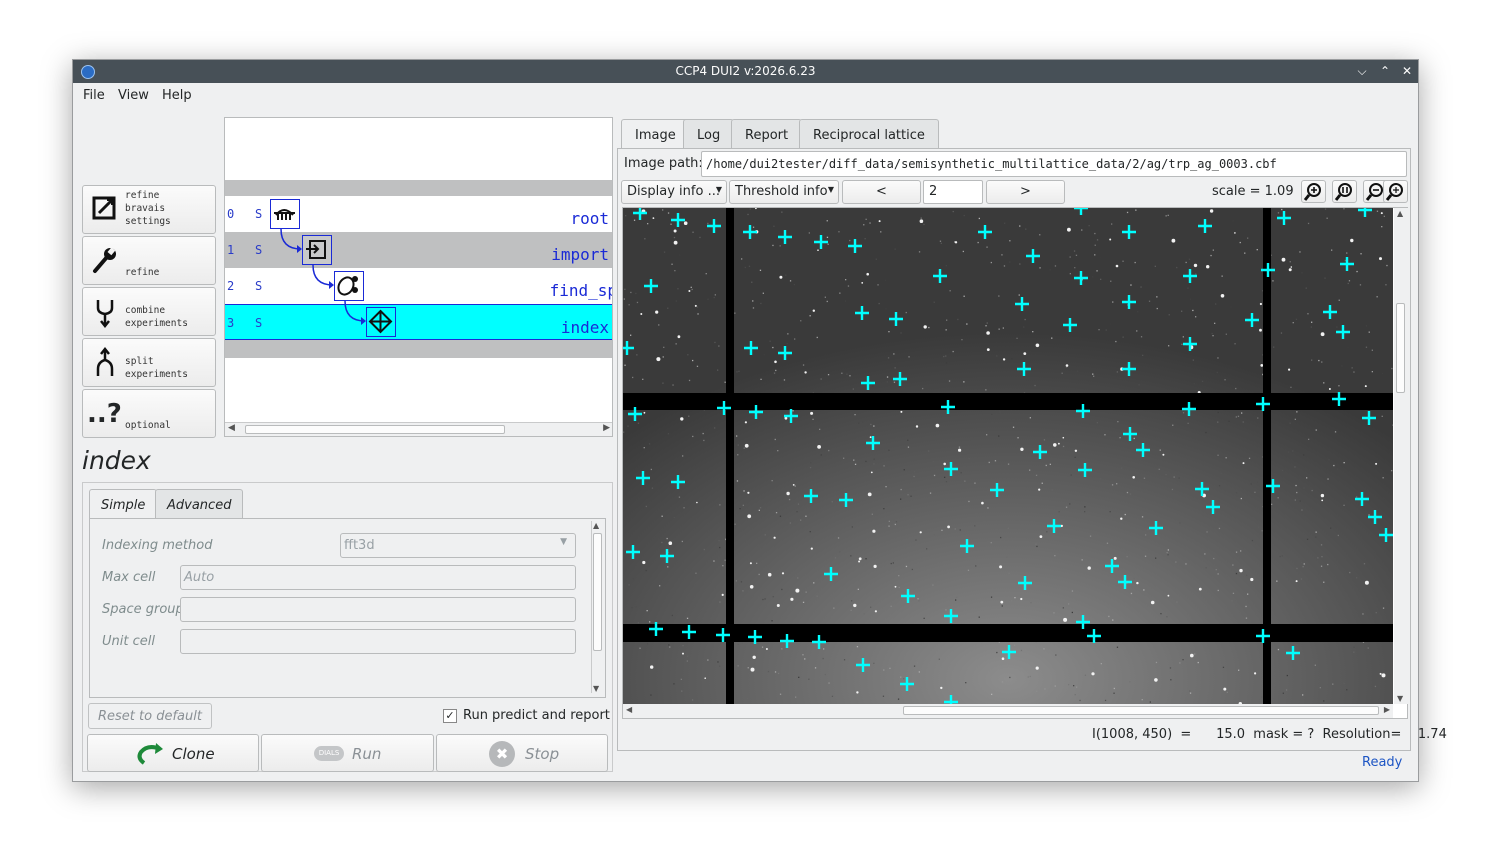  Describe the element at coordinates (881, 192) in the screenshot. I see `prev-image-button: <` at that location.